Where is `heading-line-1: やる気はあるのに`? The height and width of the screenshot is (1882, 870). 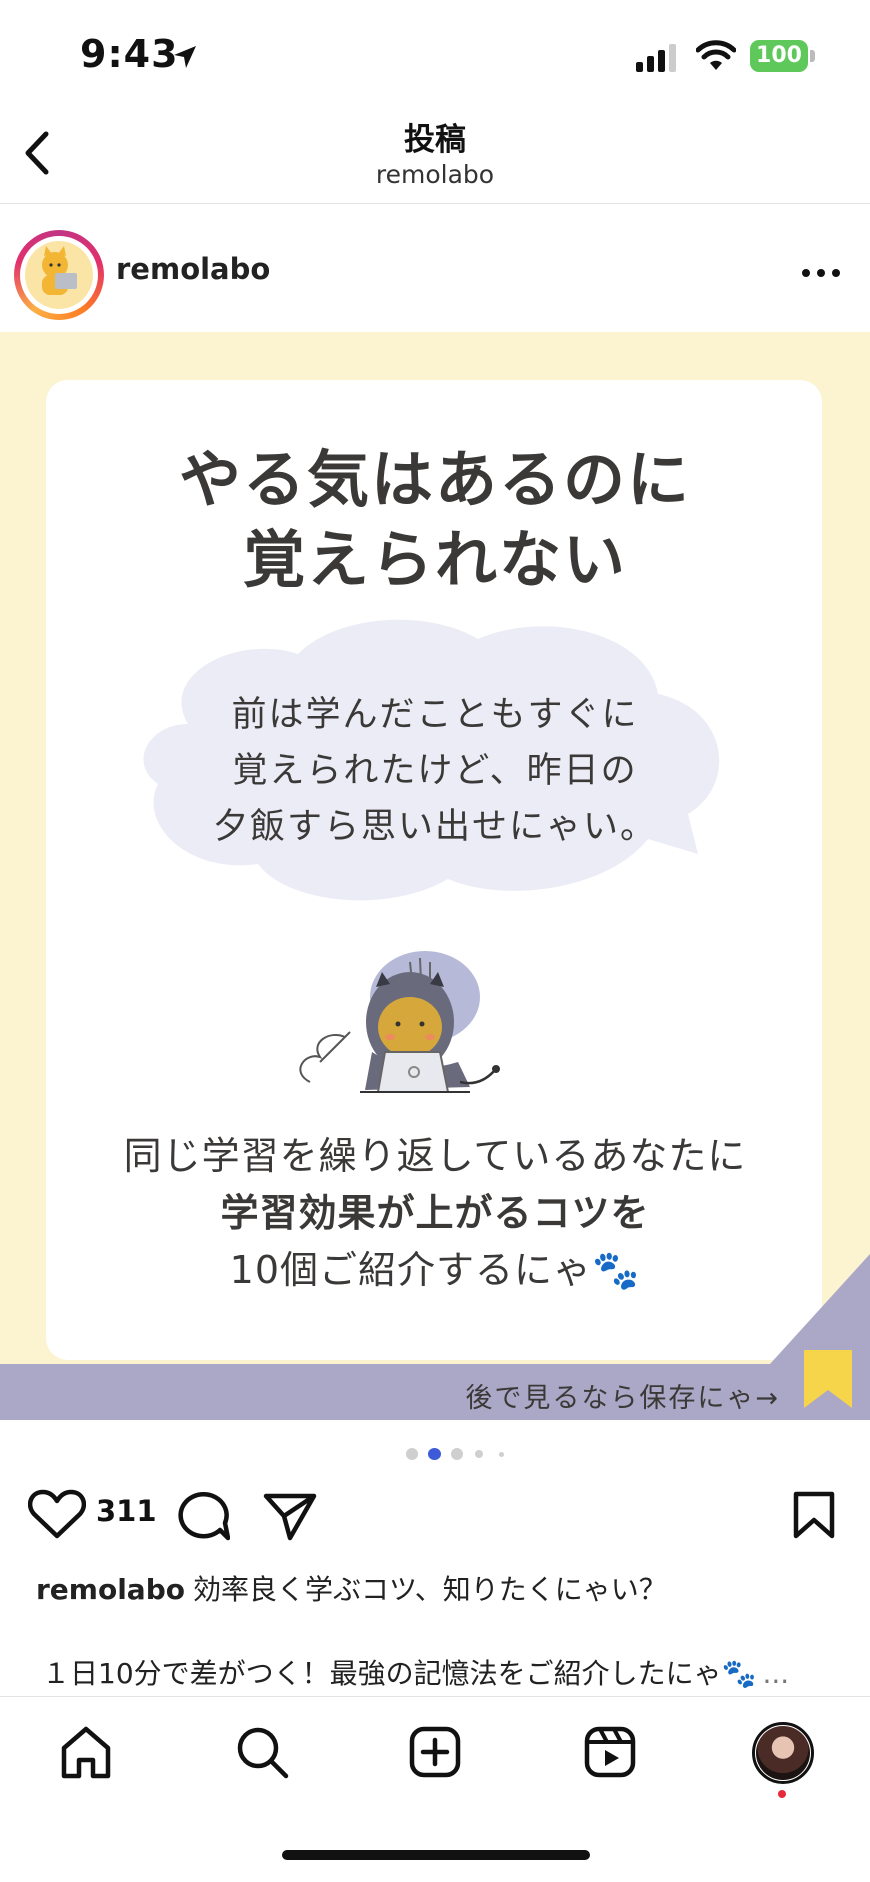
heading-line-1: やる気はあるのに is located at coordinates (434, 479).